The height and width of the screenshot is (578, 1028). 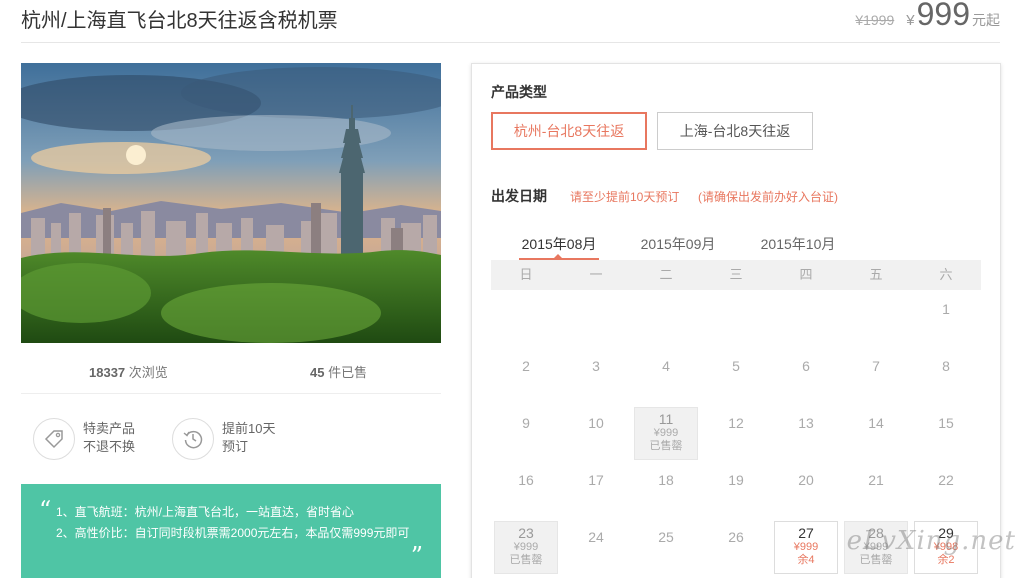 I want to click on calendar-day-4: 4, so click(x=666, y=373).